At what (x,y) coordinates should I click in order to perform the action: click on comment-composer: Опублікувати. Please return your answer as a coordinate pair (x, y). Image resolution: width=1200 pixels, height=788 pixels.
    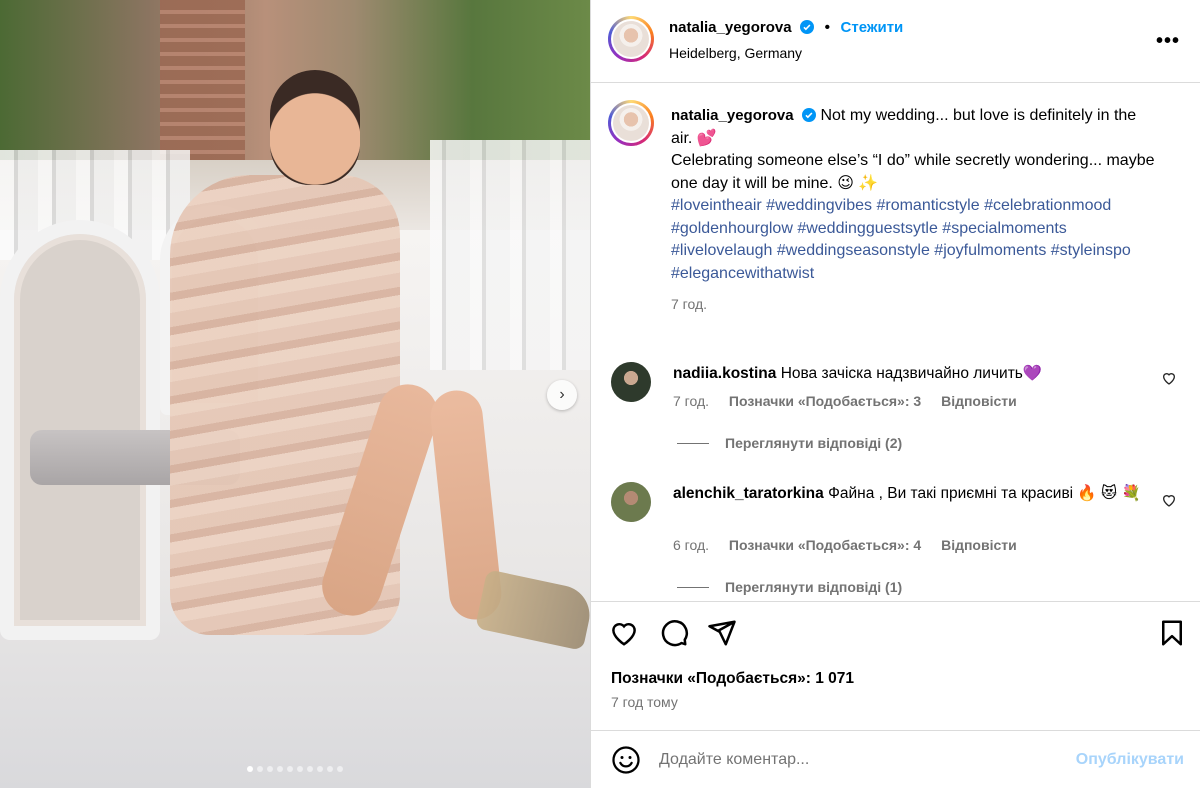
    Looking at the image, I should click on (895, 759).